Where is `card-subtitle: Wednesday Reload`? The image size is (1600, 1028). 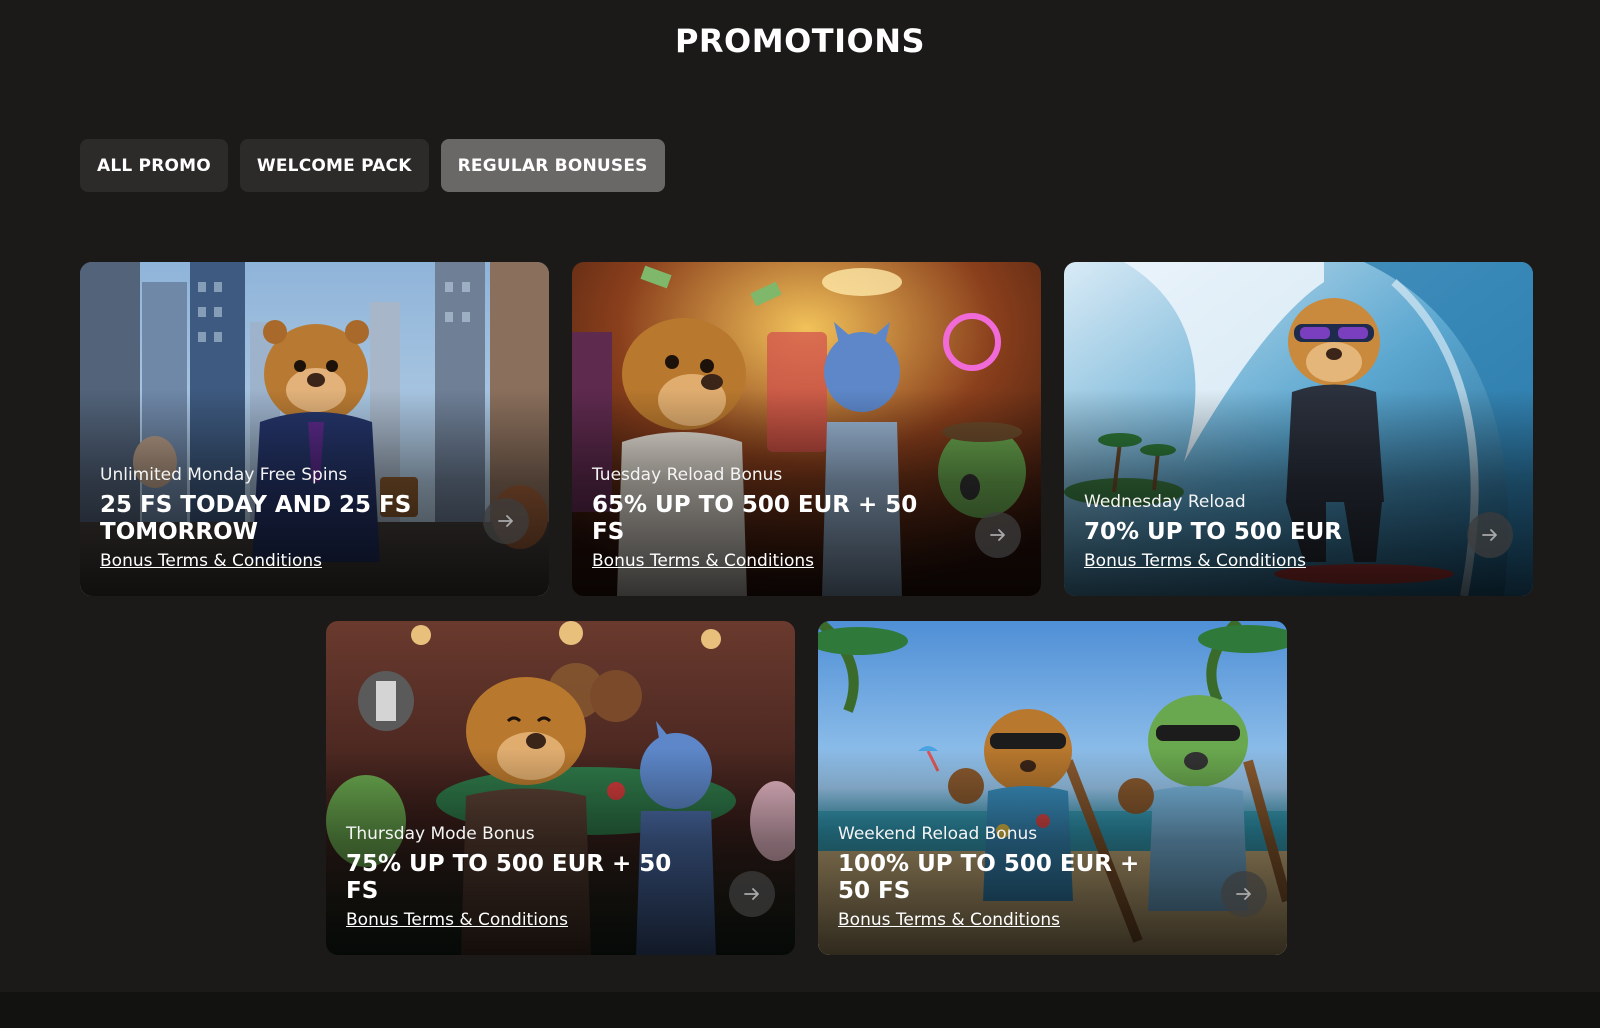
card-subtitle: Wednesday Reload is located at coordinates (1165, 502).